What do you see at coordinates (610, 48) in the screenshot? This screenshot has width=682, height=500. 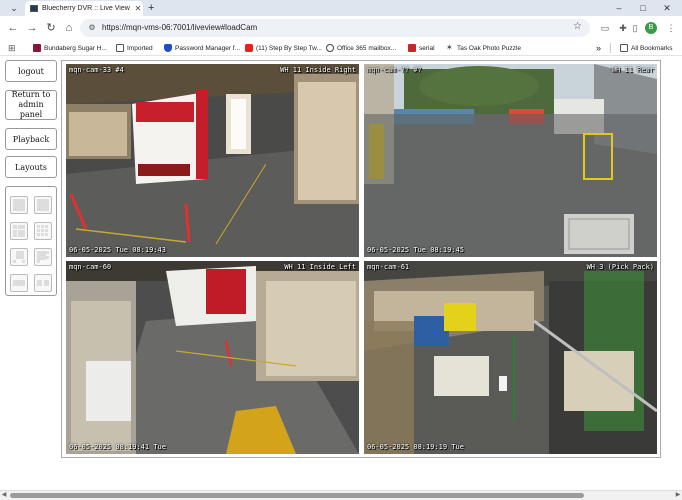 I see `divider` at bounding box center [610, 48].